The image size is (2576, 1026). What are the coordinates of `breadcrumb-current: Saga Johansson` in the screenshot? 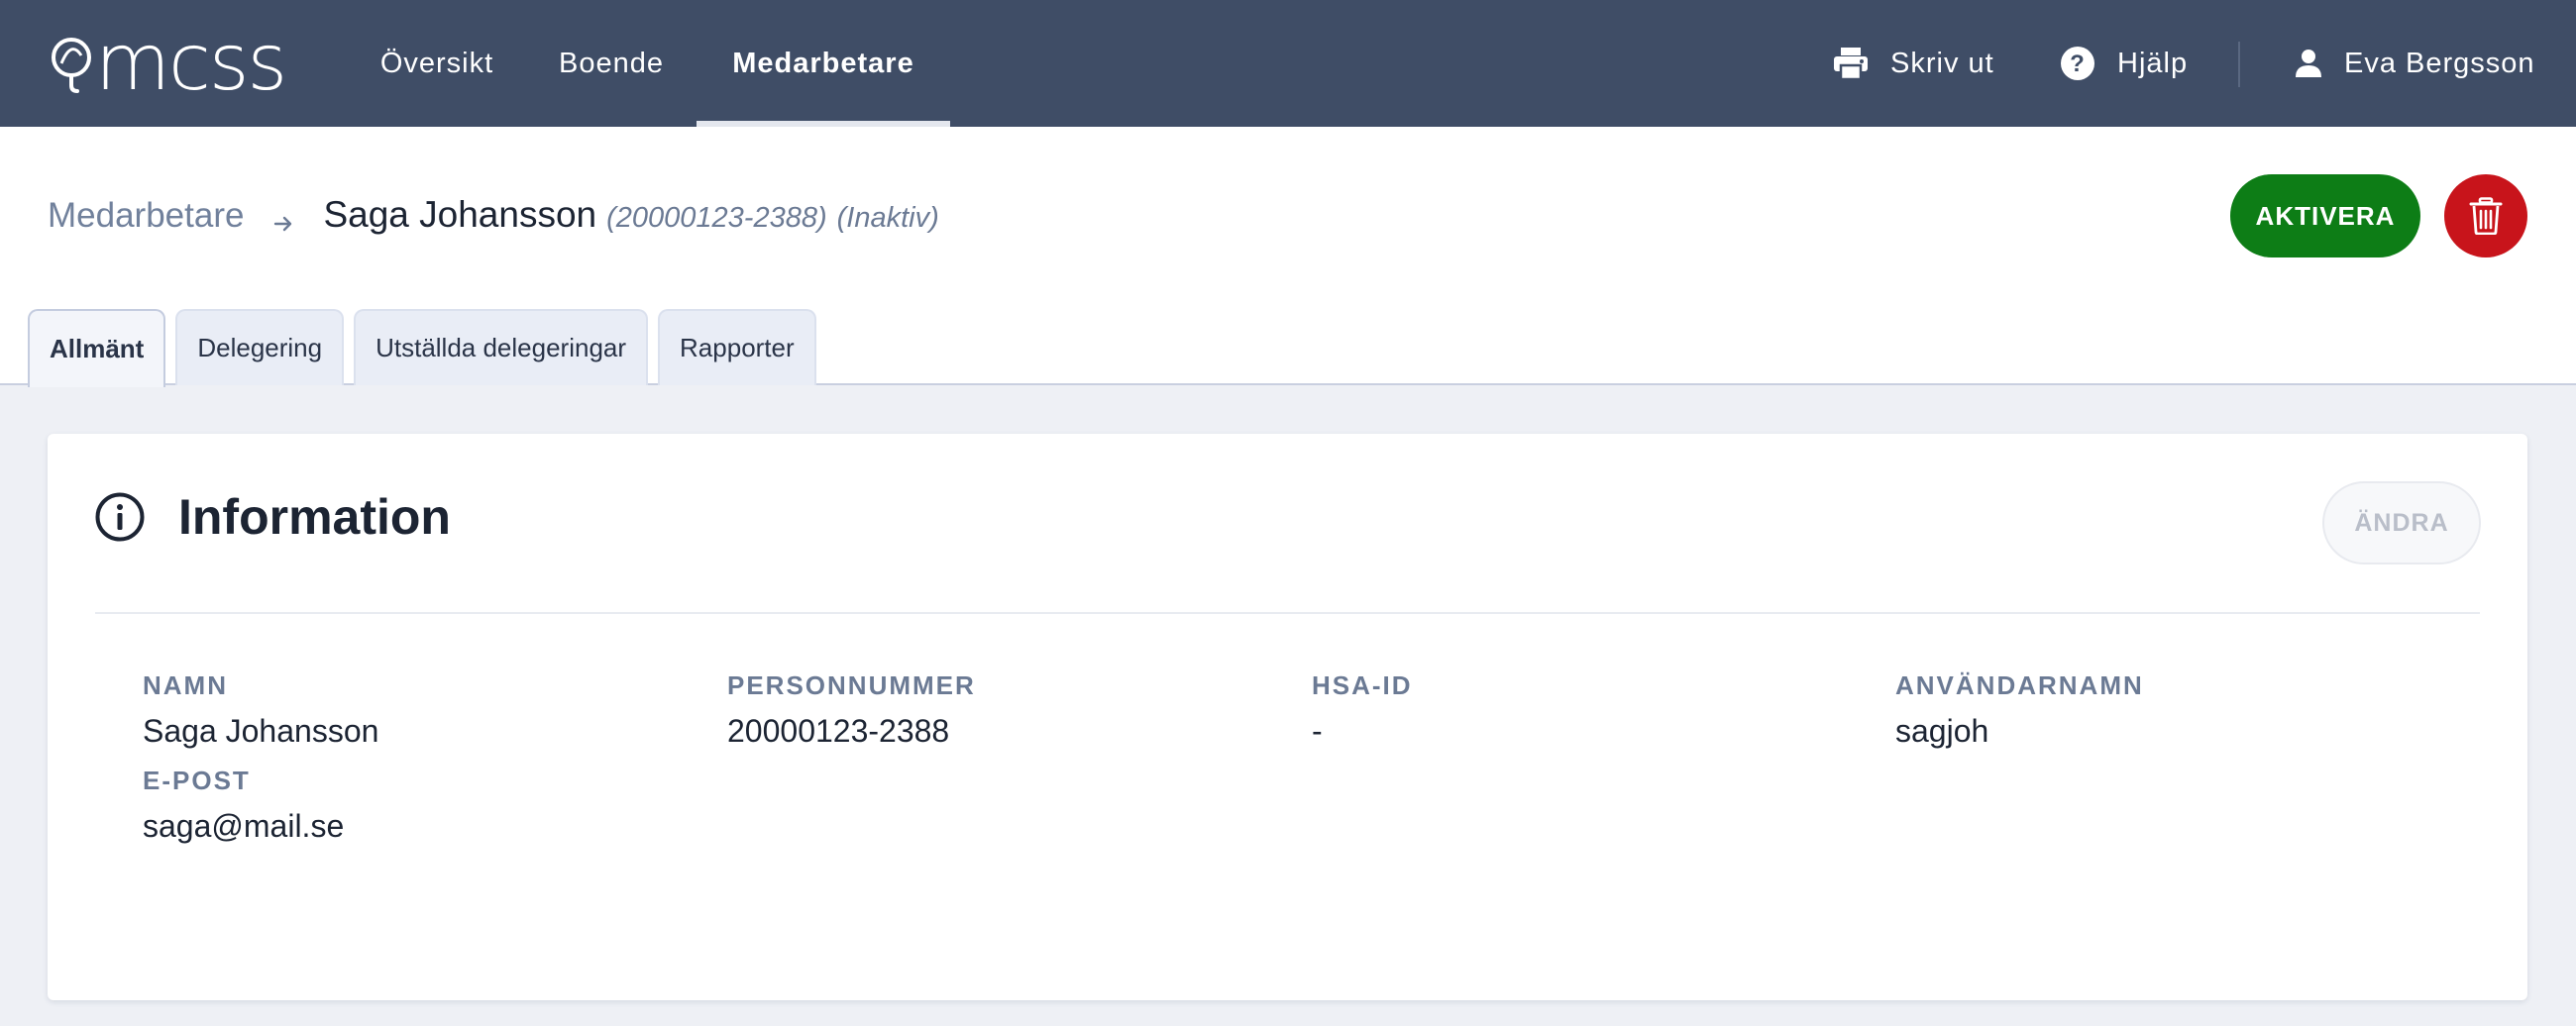 It's located at (460, 215).